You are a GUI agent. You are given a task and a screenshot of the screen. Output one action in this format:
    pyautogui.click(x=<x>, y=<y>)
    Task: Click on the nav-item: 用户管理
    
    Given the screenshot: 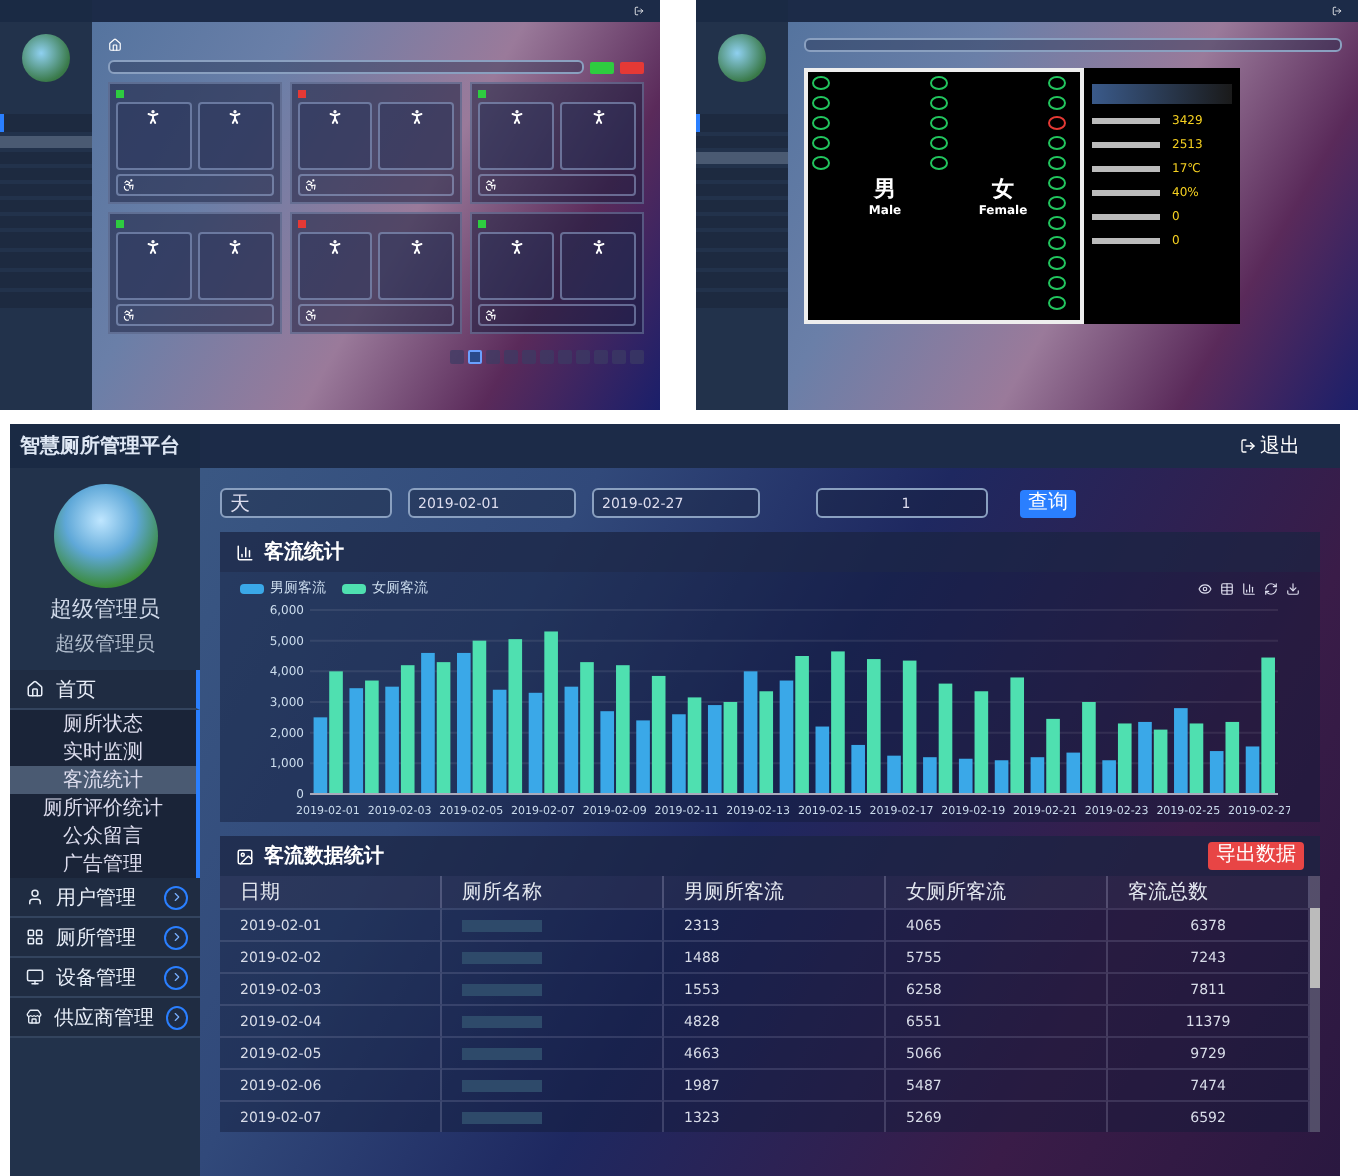 What is the action you would take?
    pyautogui.click(x=105, y=898)
    